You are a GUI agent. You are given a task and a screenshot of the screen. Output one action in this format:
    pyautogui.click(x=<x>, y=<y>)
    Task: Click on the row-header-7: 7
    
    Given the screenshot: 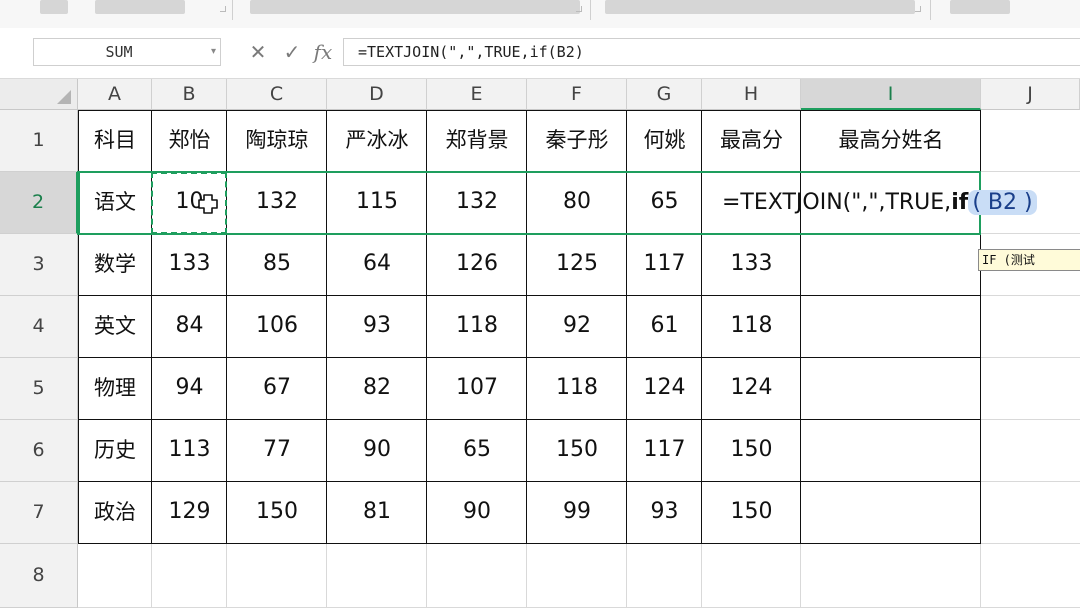 What is the action you would take?
    pyautogui.click(x=39, y=513)
    